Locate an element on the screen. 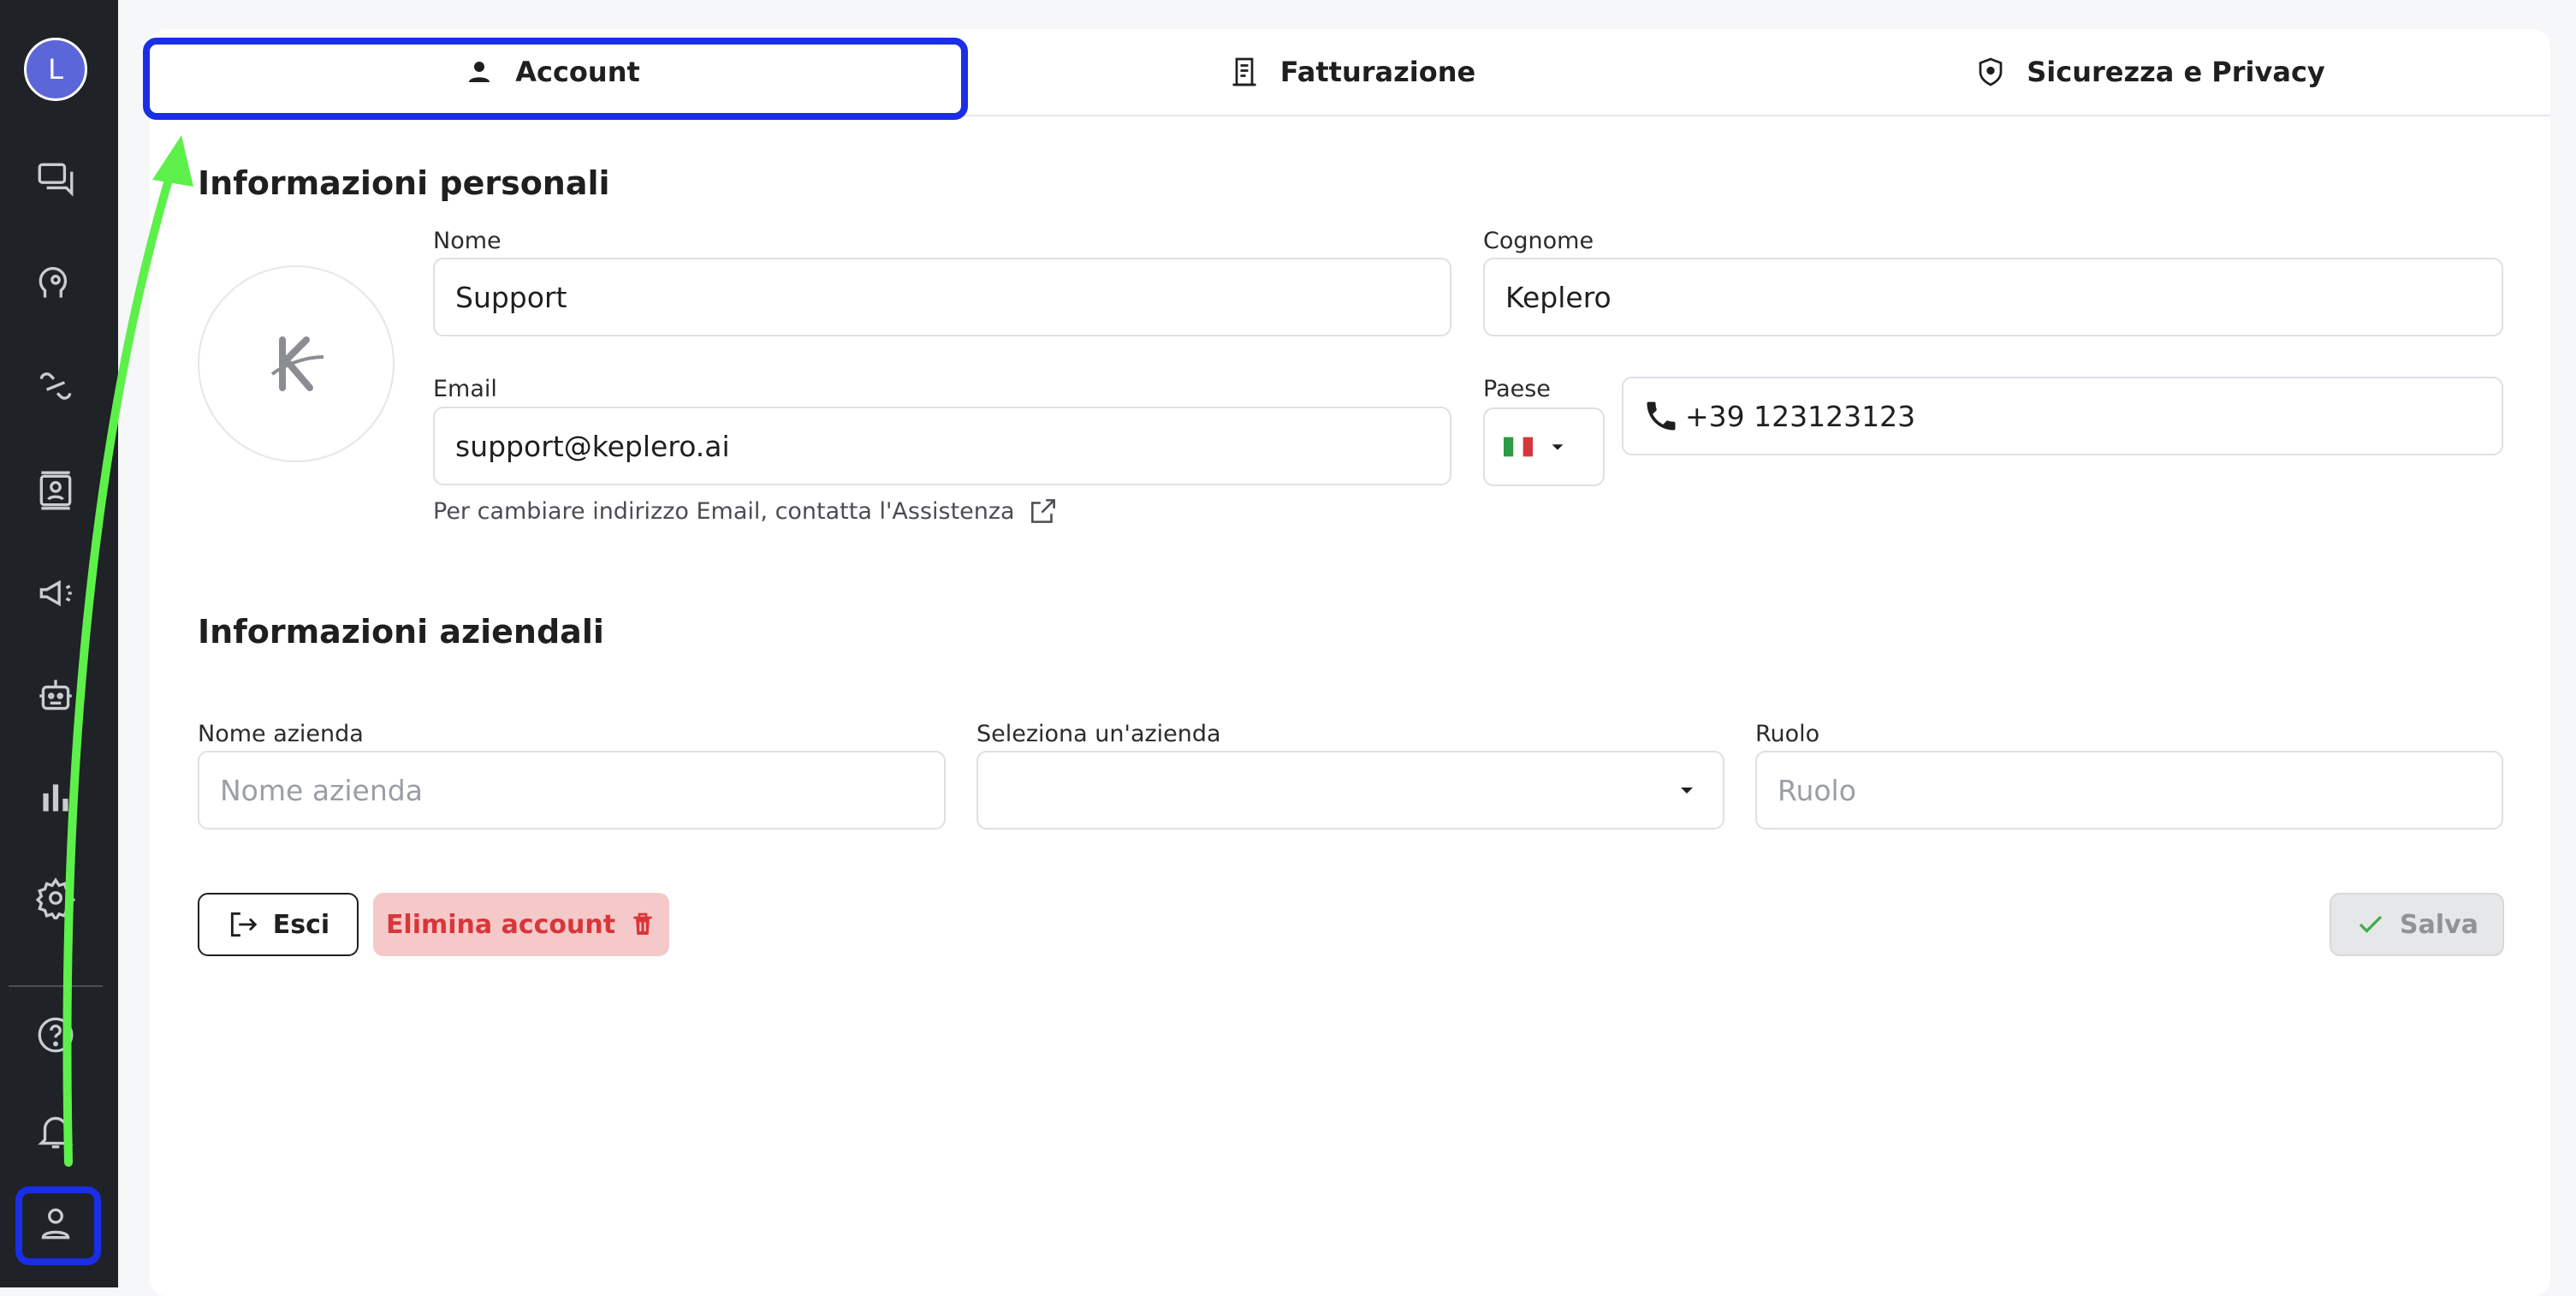 This screenshot has height=1296, width=2576. nome-value: Support is located at coordinates (511, 297).